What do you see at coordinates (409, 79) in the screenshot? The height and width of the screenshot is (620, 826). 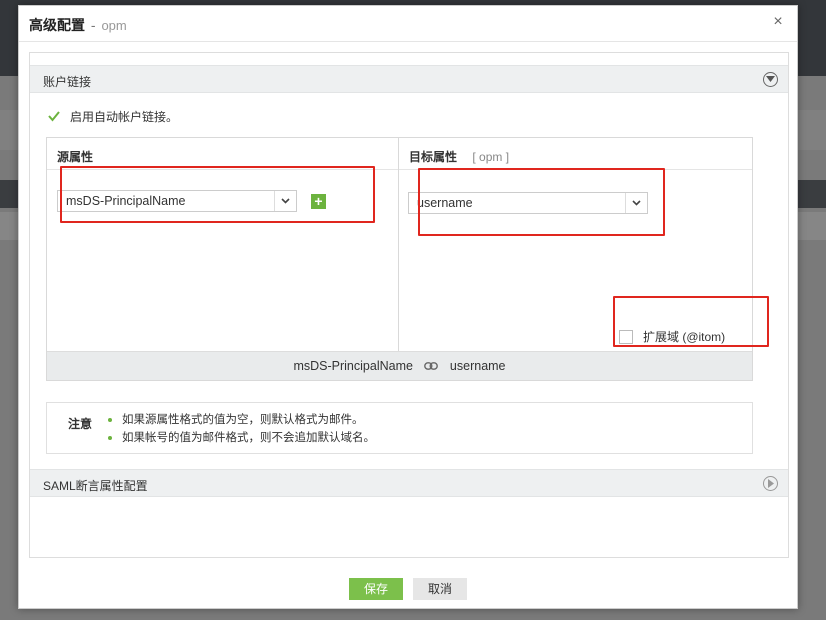 I see `account-linking-section-header: 账户链接` at bounding box center [409, 79].